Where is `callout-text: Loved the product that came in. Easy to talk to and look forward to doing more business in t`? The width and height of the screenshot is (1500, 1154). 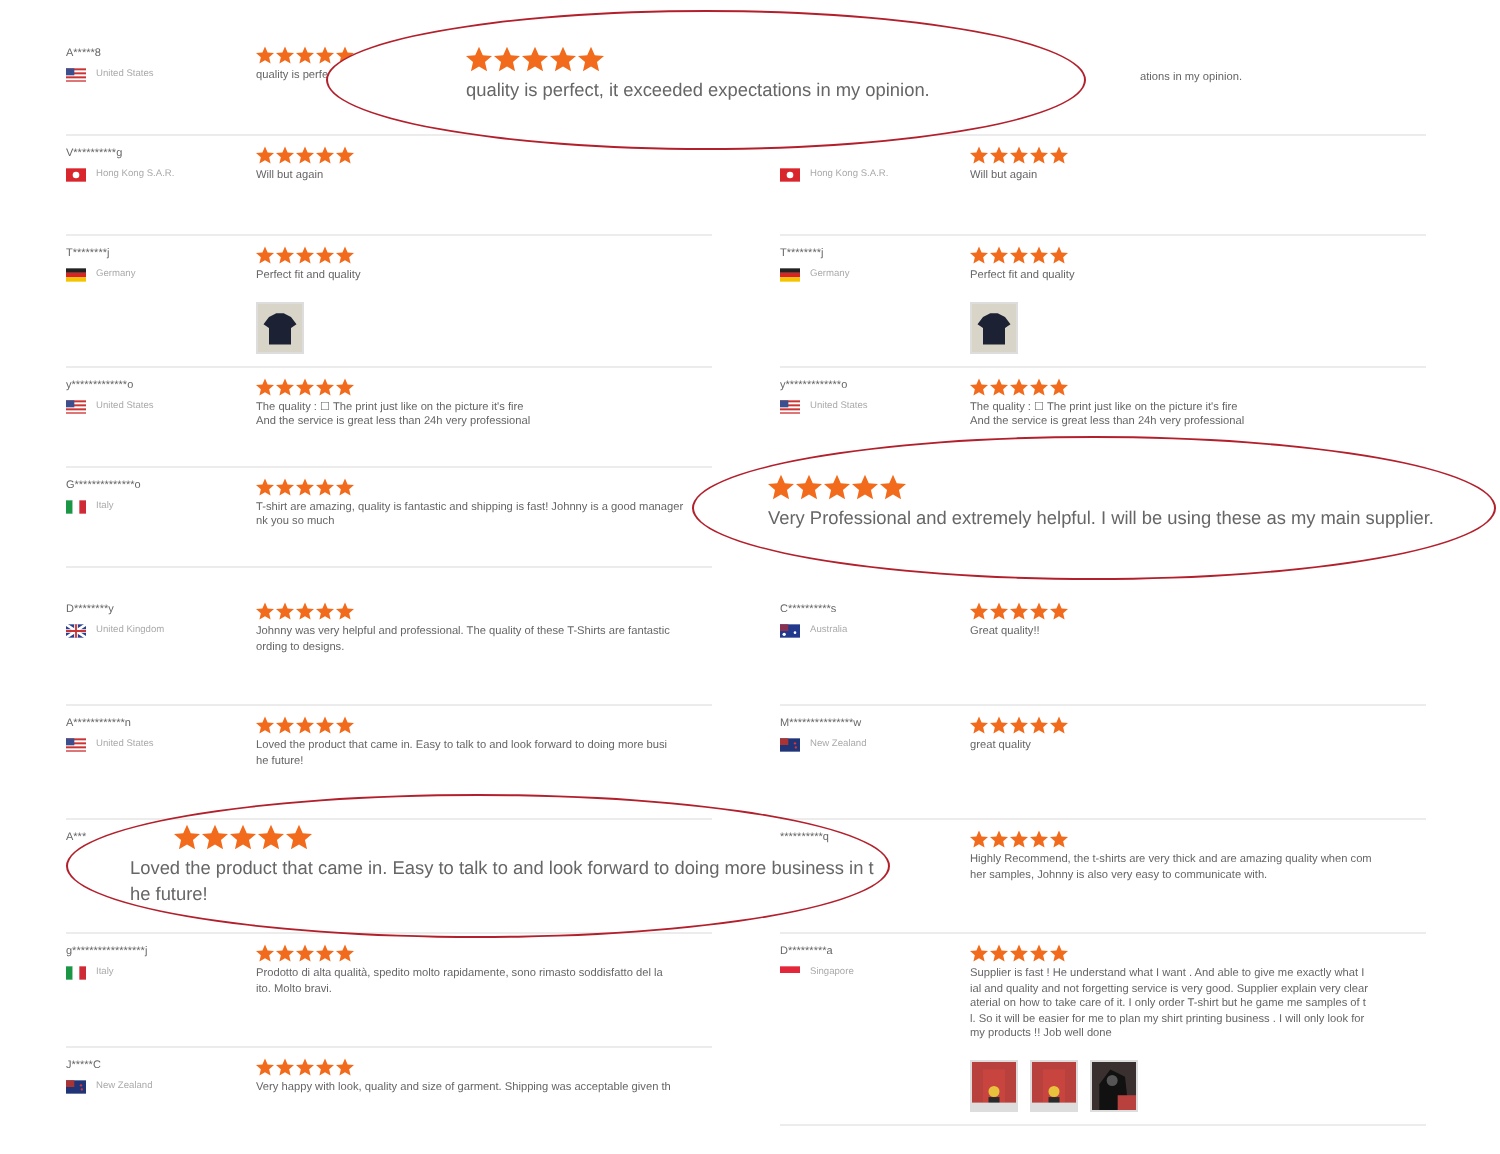
callout-text: Loved the product that came in. Easy to talk to and look forward to doing more business in t is located at coordinates (502, 869).